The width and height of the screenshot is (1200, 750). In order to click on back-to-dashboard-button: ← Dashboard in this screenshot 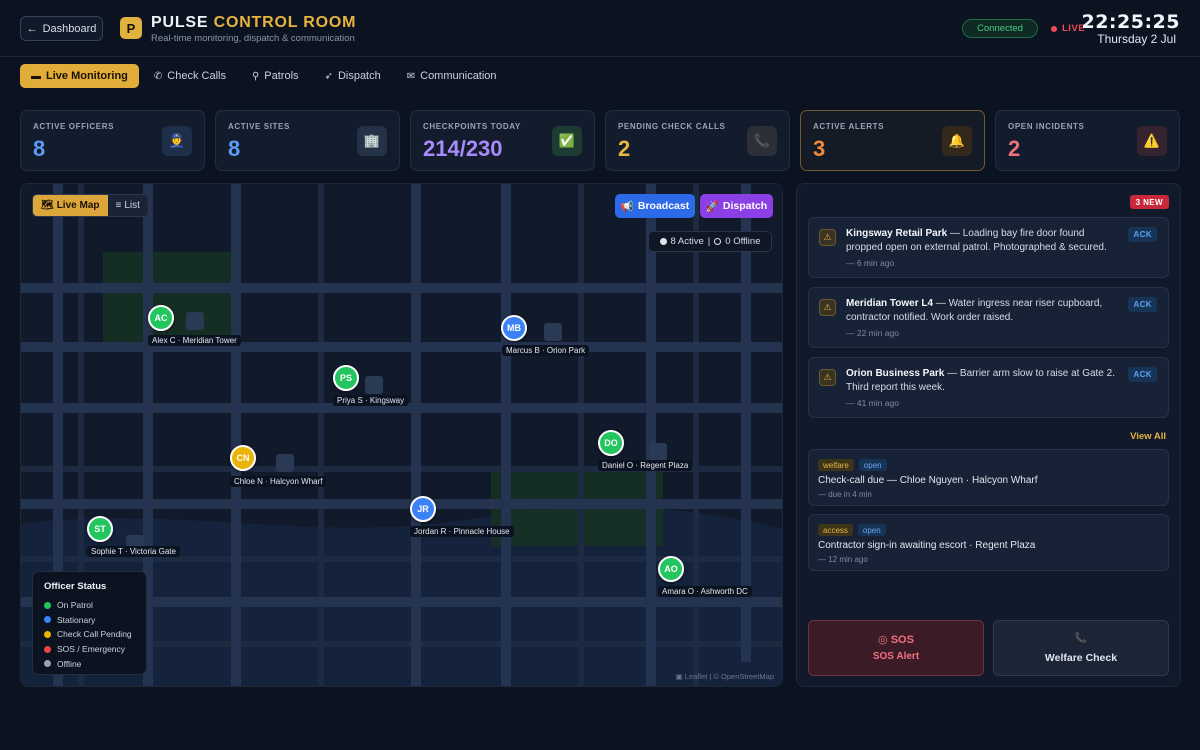, I will do `click(61, 28)`.